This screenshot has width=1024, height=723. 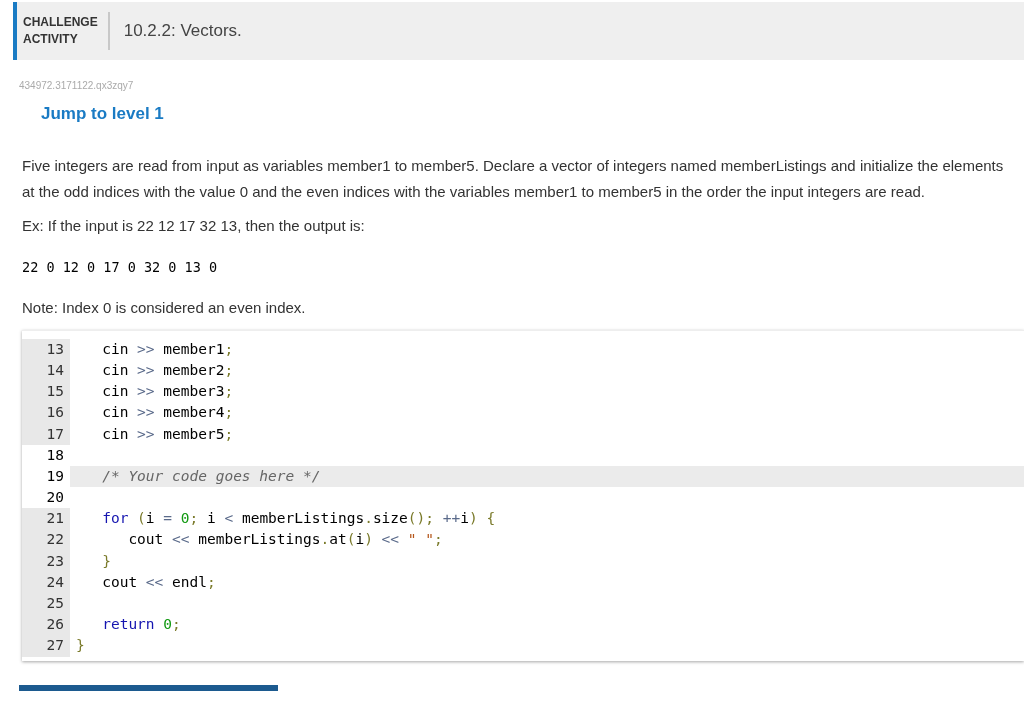 I want to click on code-line: cin >> member5;, so click(x=168, y=434).